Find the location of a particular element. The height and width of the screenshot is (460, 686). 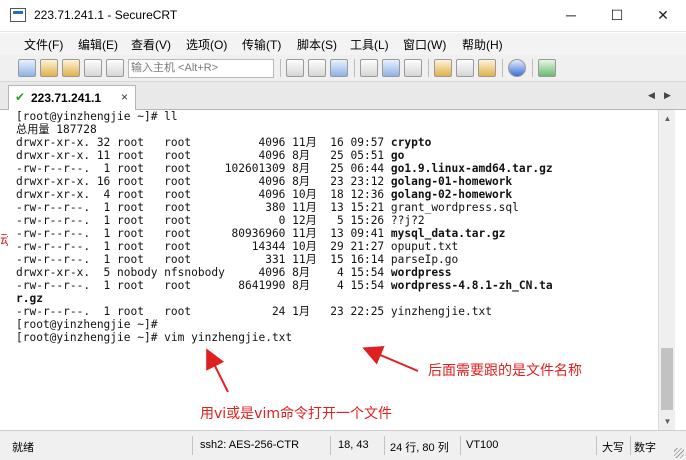

tab-session-223-71-241-1: ✔ 223.71.241.1 × is located at coordinates (72, 97).